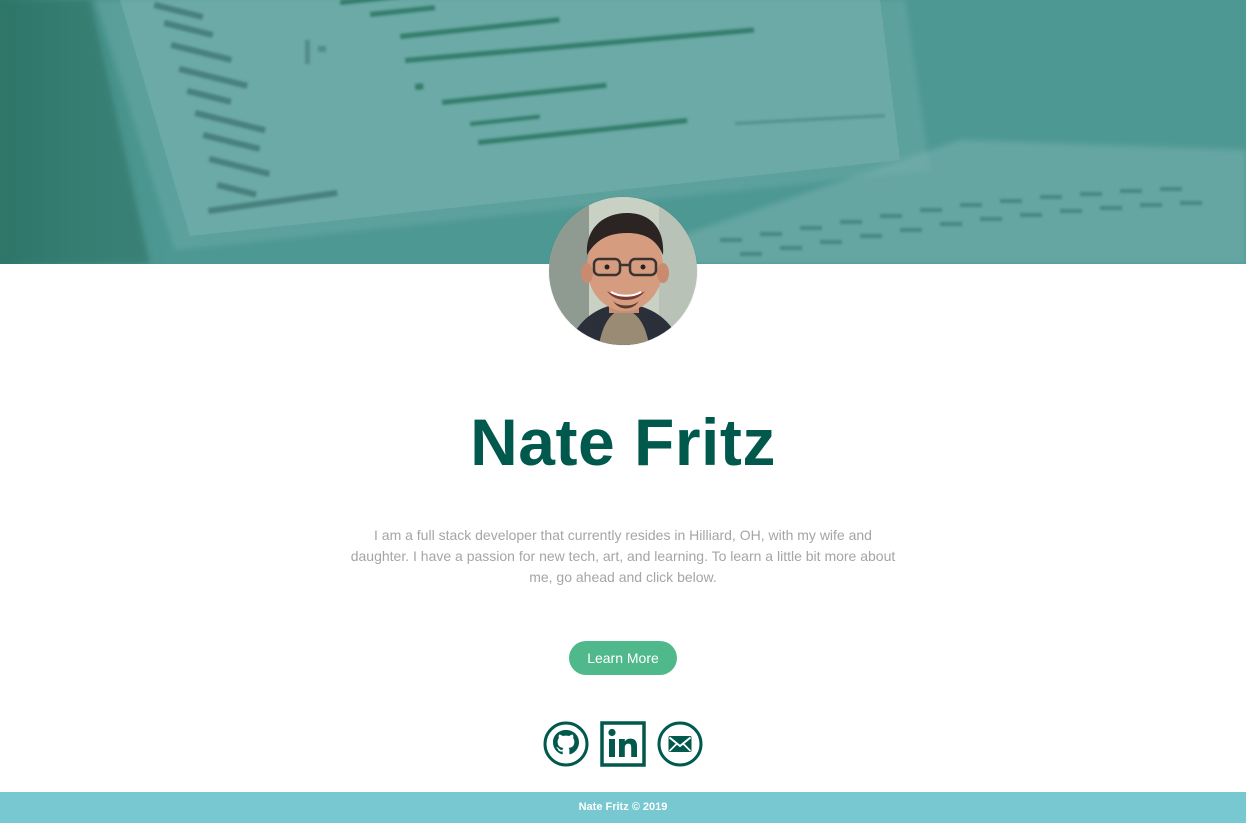 The width and height of the screenshot is (1246, 823). Describe the element at coordinates (623, 442) in the screenshot. I see `profile-name: Nate Fritz` at that location.